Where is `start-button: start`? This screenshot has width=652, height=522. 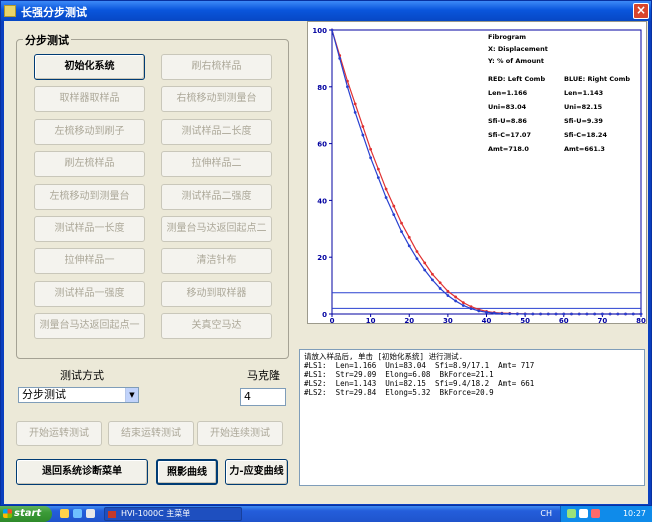
start-button: start is located at coordinates (26, 514).